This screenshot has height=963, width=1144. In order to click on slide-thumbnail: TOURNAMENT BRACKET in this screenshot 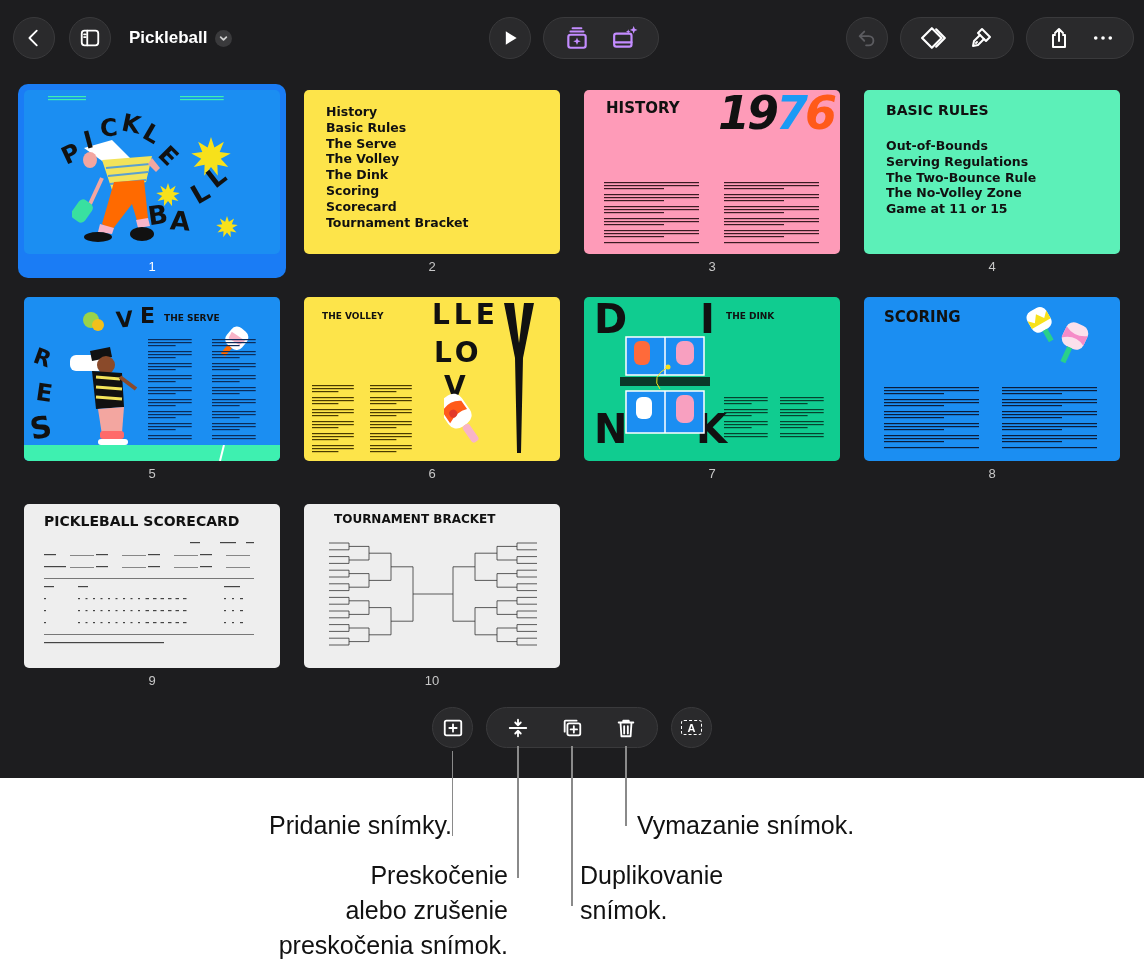, I will do `click(432, 586)`.